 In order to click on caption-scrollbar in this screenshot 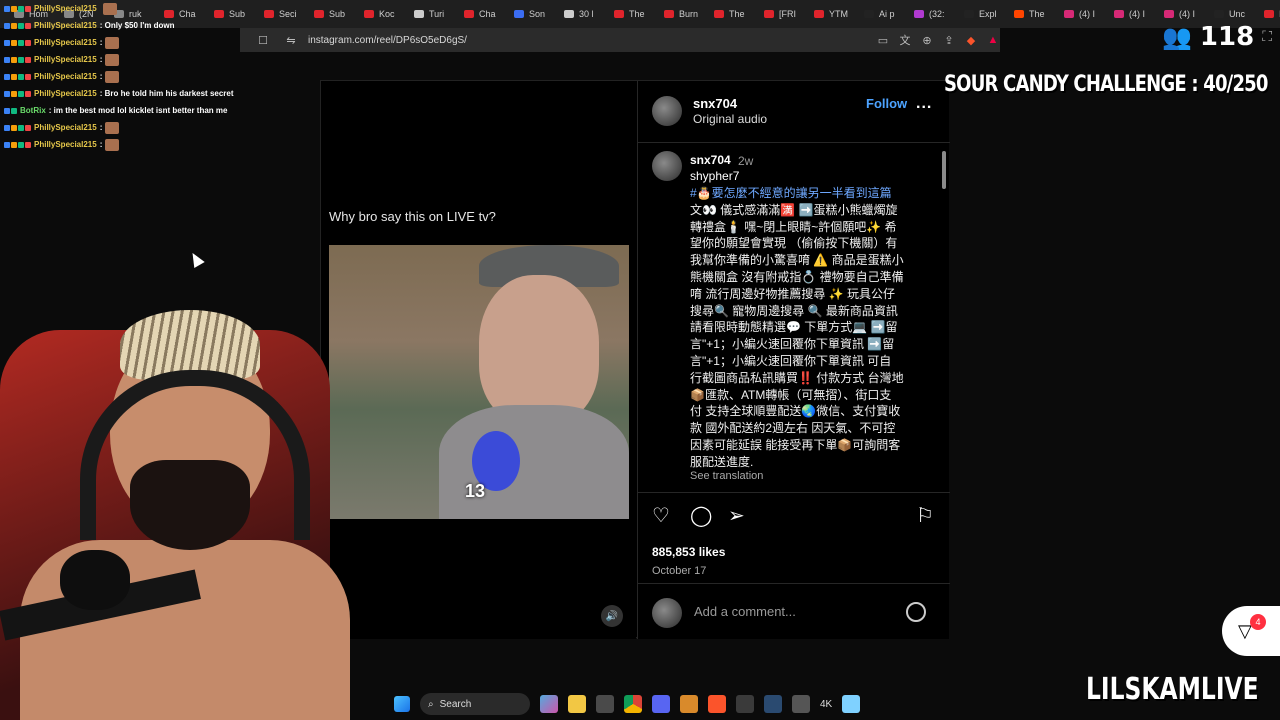, I will do `click(944, 317)`.